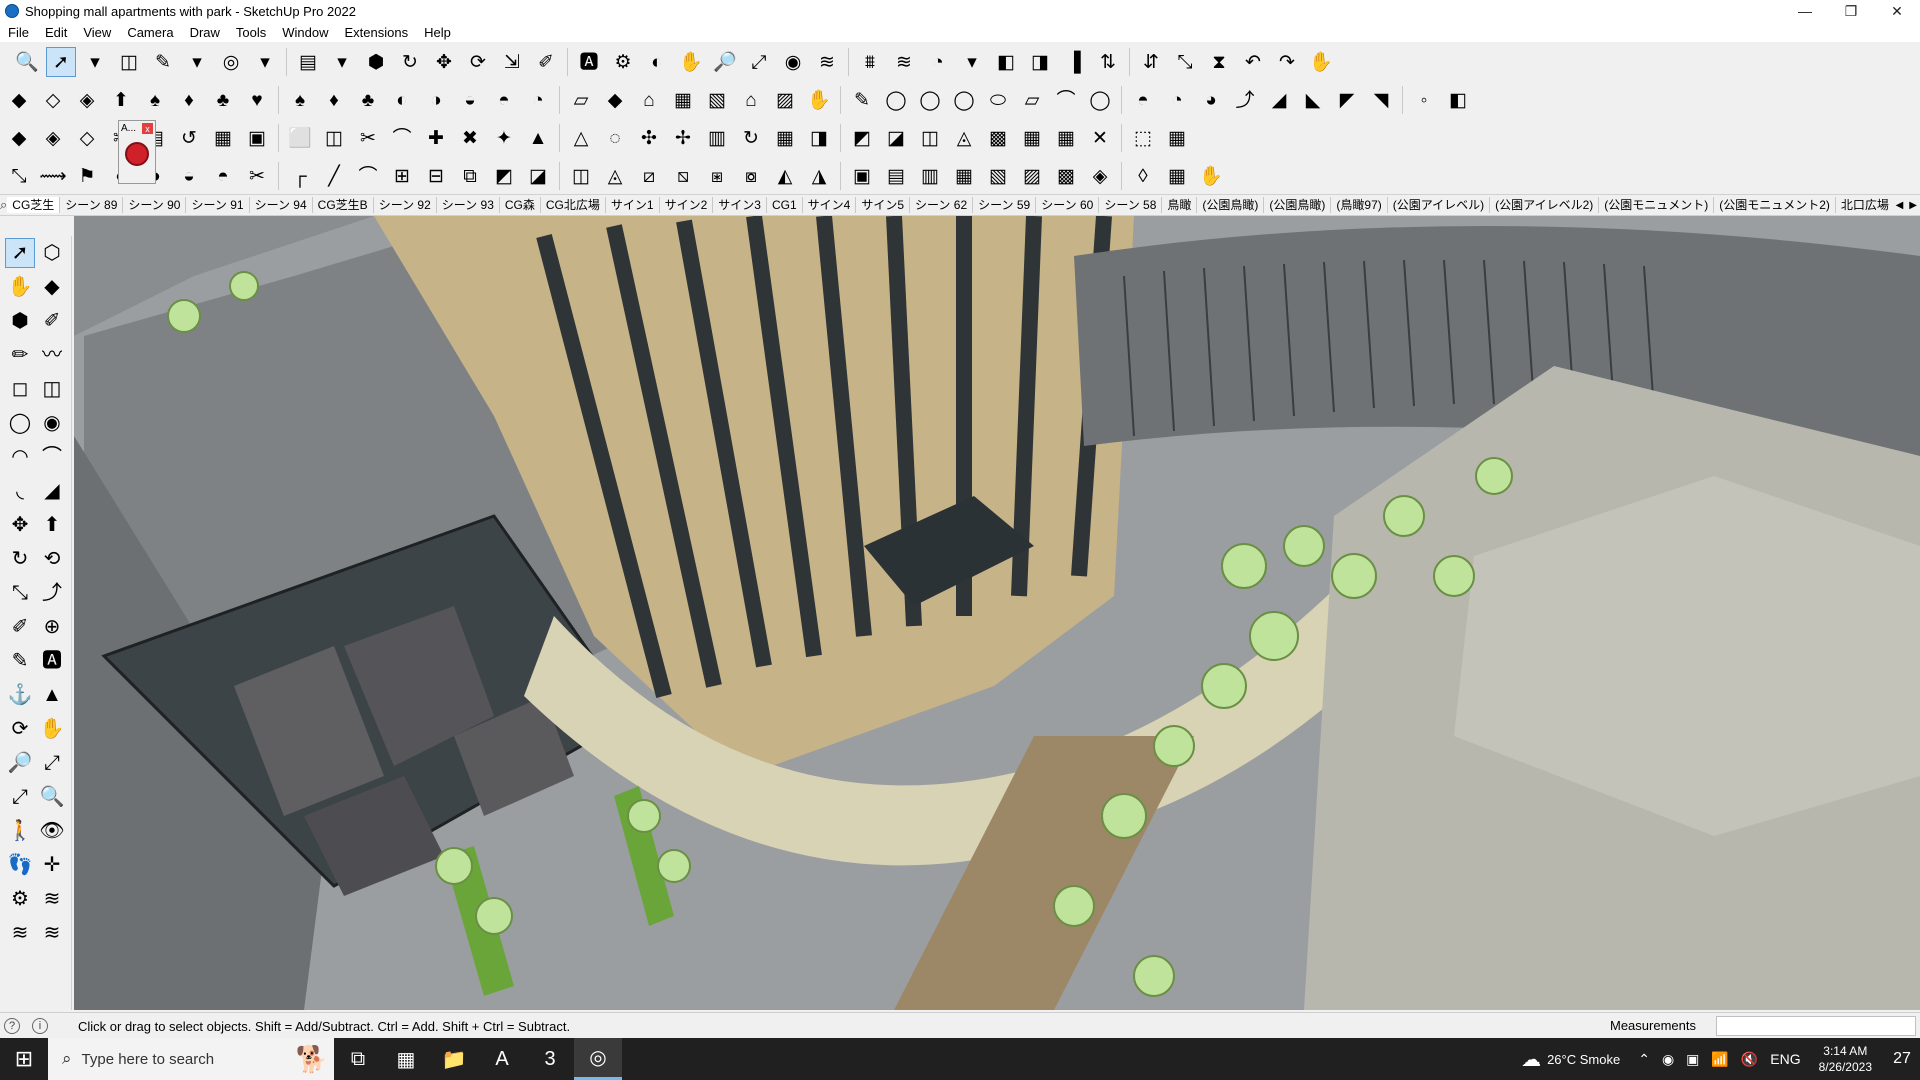 Image resolution: width=1920 pixels, height=1080 pixels. Describe the element at coordinates (377, 32) in the screenshot. I see `menu-extensions: Extensions` at that location.